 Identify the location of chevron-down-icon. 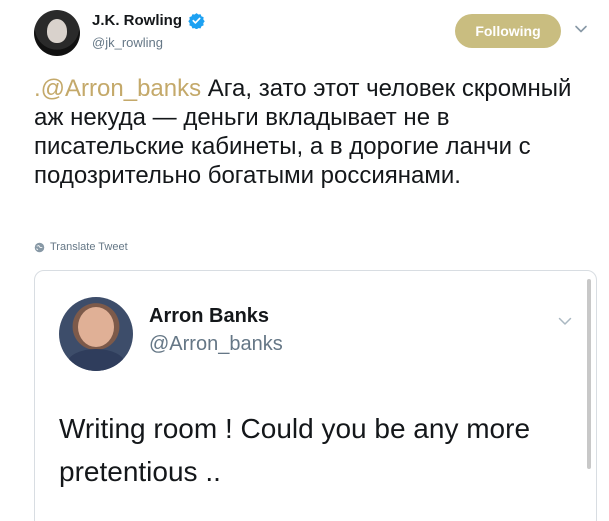
(581, 29).